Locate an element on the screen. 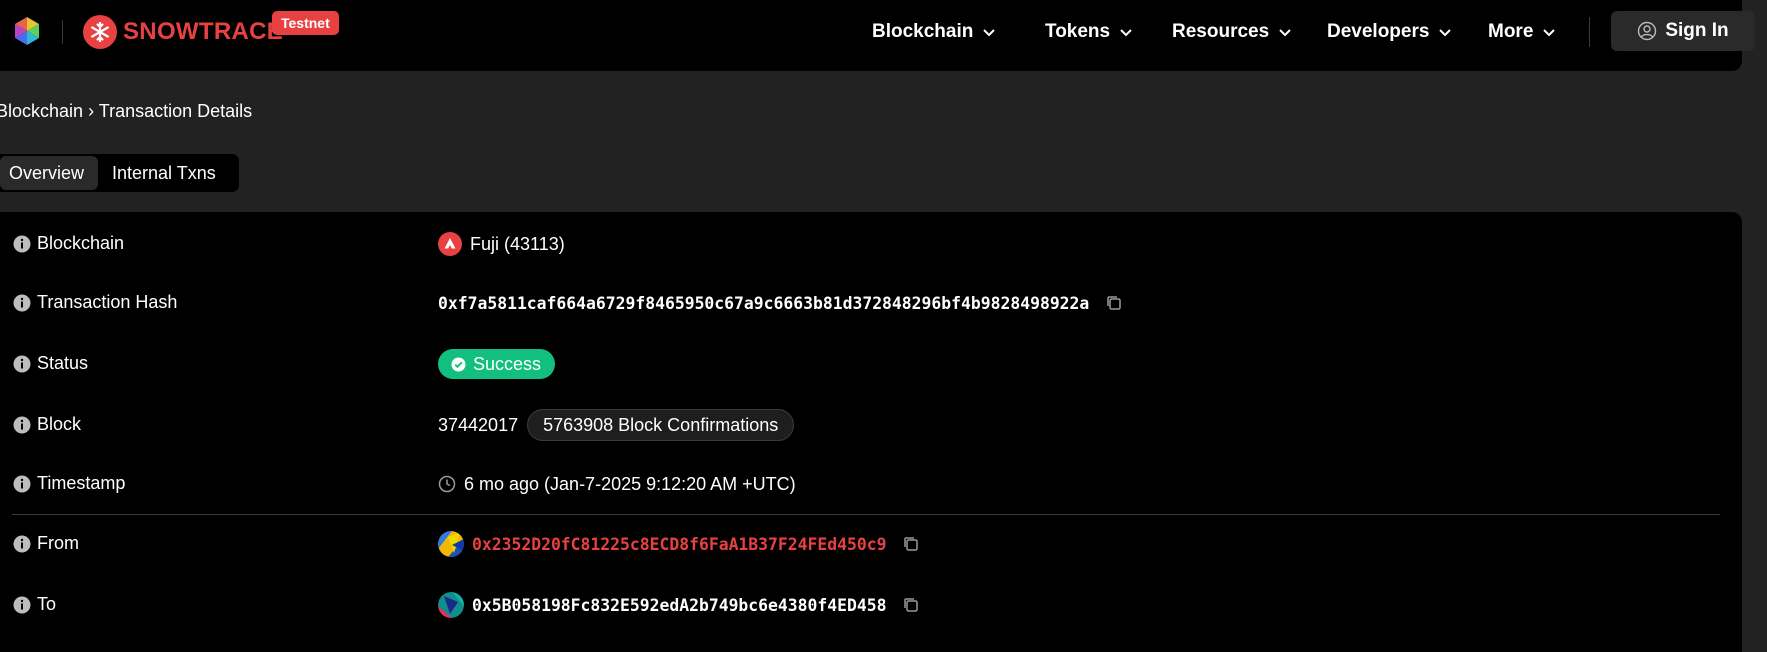  header-divider is located at coordinates (62, 32).